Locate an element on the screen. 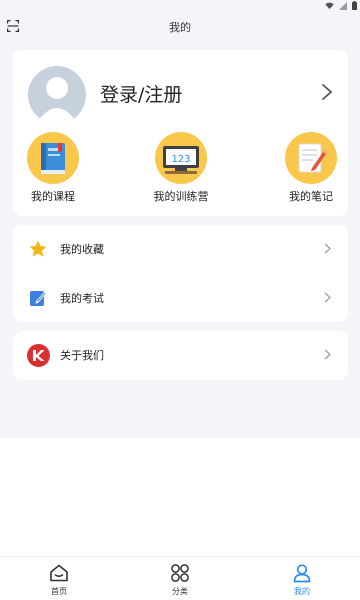 The width and height of the screenshot is (360, 600). user-icon is located at coordinates (302, 573).